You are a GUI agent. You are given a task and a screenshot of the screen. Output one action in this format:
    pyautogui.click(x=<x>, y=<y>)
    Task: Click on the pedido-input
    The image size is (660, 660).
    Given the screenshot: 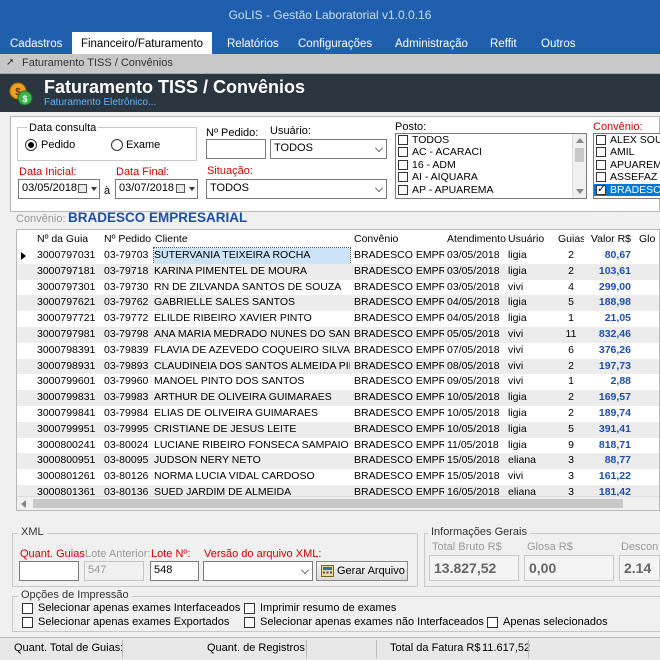 What is the action you would take?
    pyautogui.click(x=236, y=149)
    